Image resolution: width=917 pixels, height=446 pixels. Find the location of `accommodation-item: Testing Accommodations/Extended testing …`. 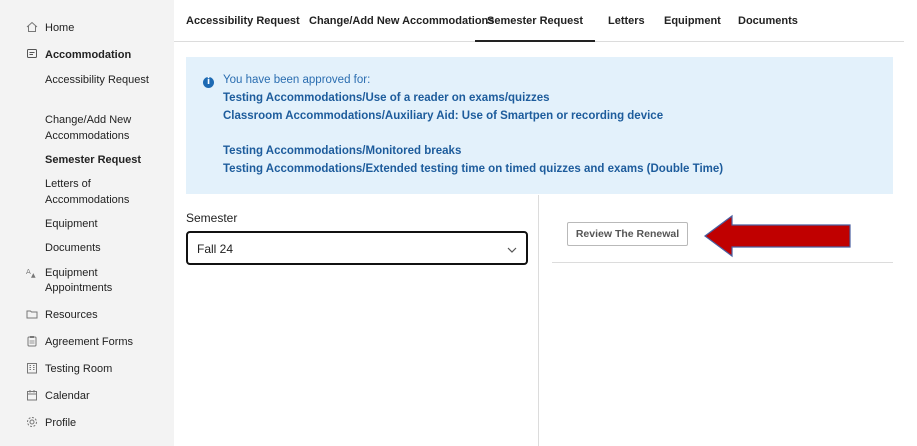

accommodation-item: Testing Accommodations/Extended testing … is located at coordinates (473, 169).